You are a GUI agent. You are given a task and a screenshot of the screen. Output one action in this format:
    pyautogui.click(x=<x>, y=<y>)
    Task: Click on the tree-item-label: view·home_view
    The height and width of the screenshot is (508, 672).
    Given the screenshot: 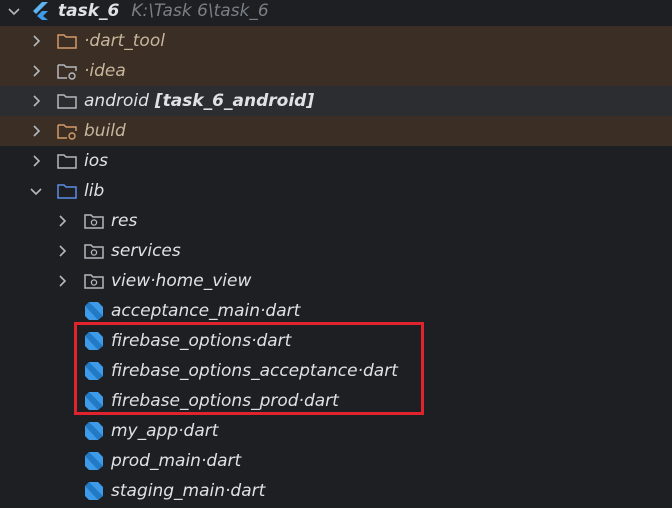 What is the action you would take?
    pyautogui.click(x=181, y=281)
    